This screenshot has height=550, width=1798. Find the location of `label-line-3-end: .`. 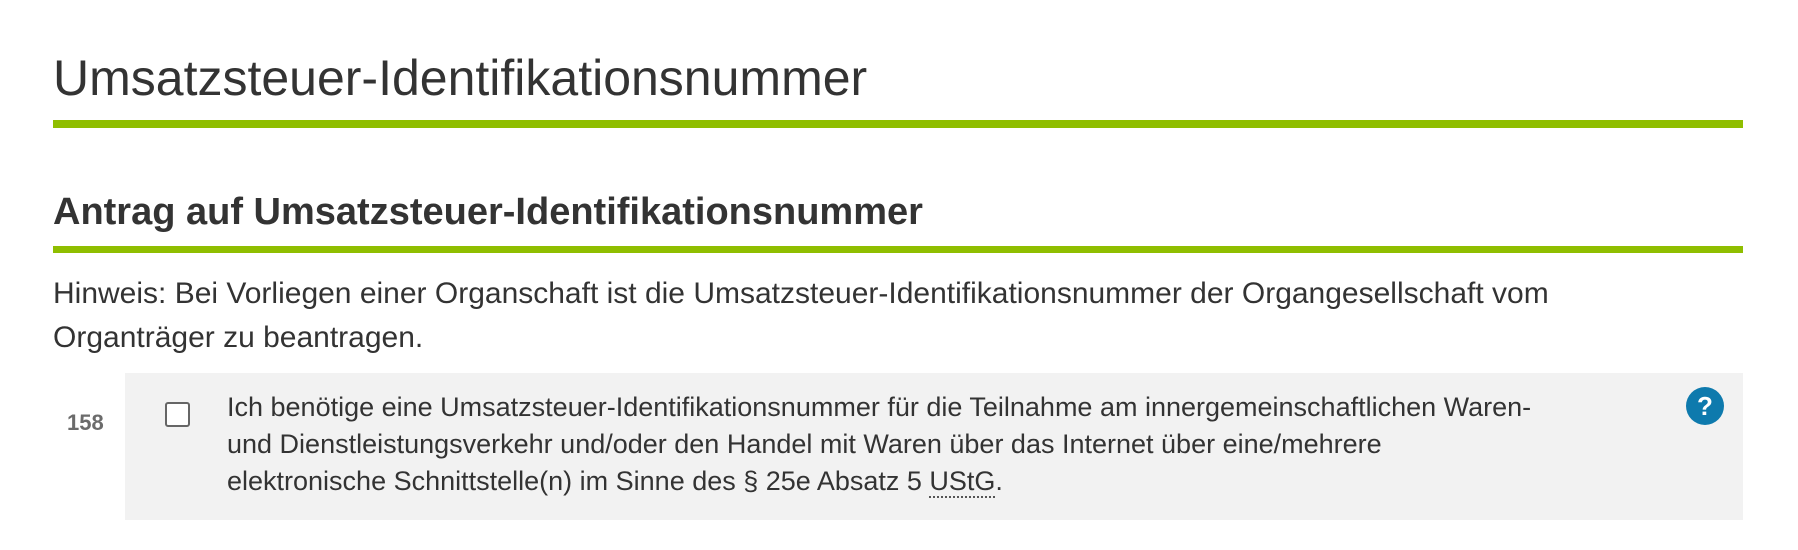

label-line-3-end: . is located at coordinates (999, 481).